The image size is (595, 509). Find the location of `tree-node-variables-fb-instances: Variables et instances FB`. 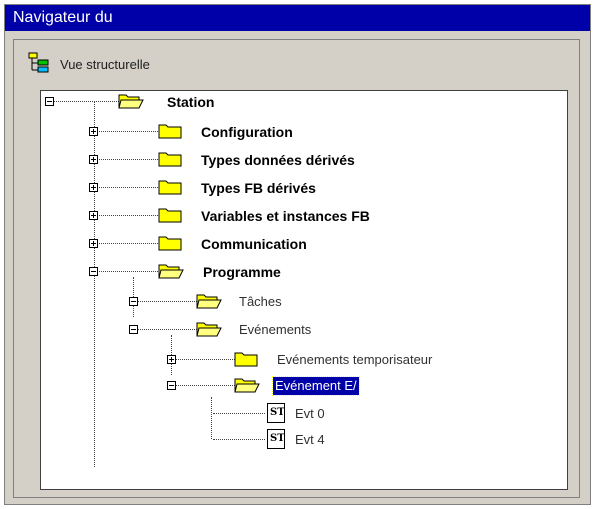

tree-node-variables-fb-instances: Variables et instances FB is located at coordinates (285, 216).